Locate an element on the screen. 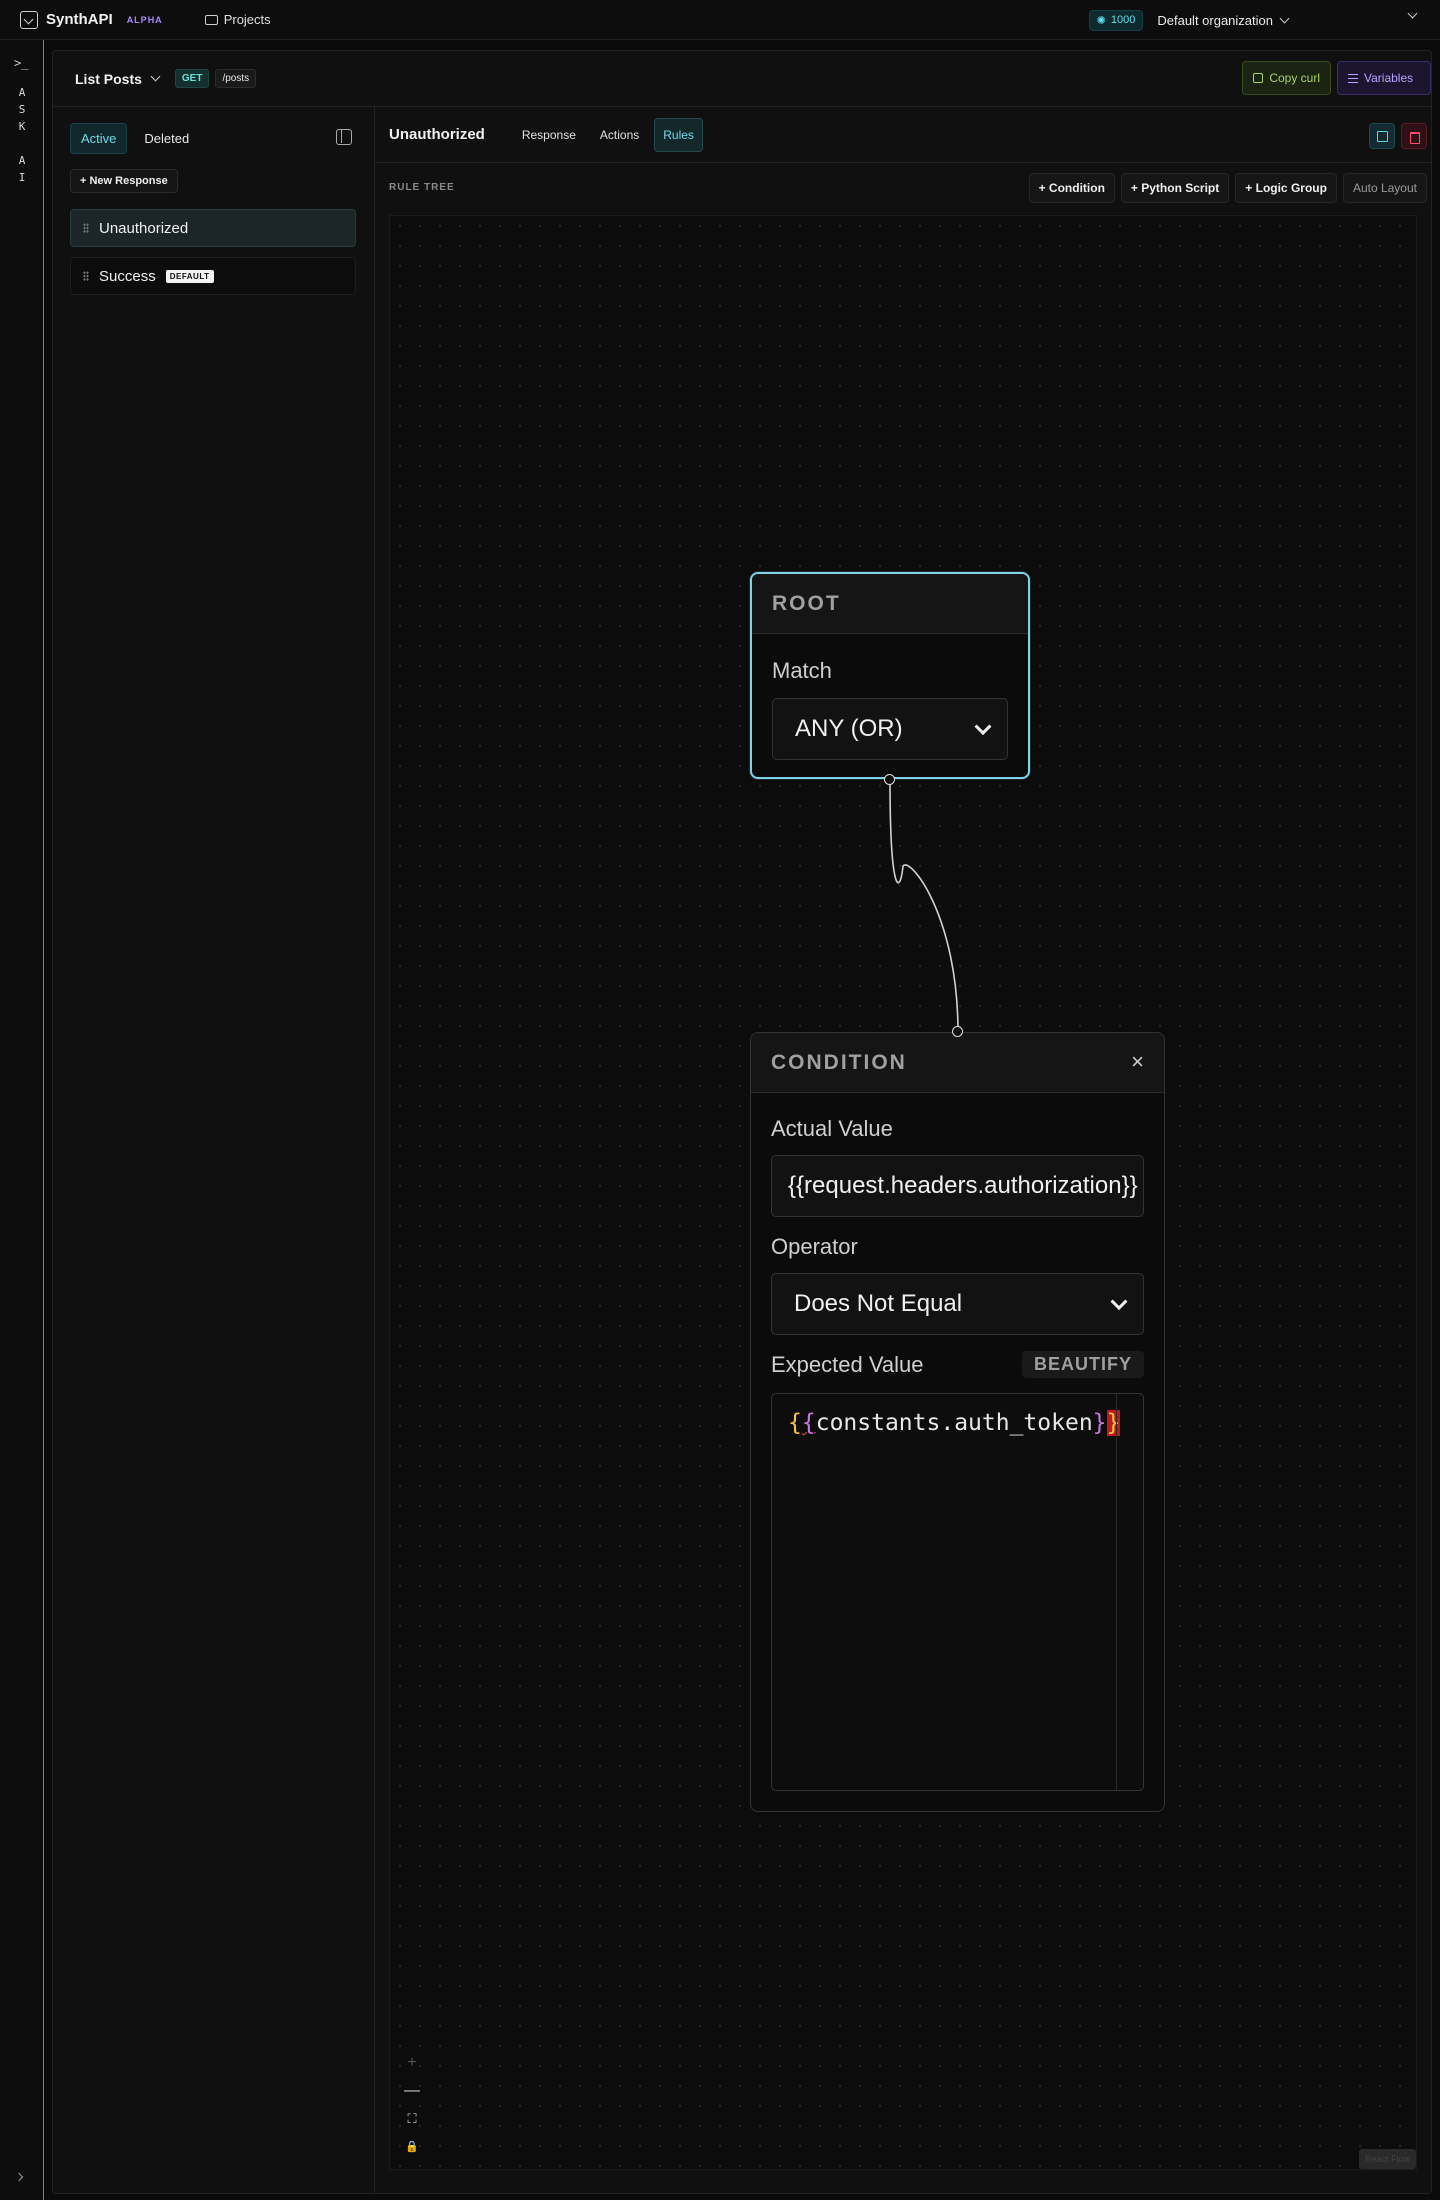  condition-target-handle is located at coordinates (957, 1031).